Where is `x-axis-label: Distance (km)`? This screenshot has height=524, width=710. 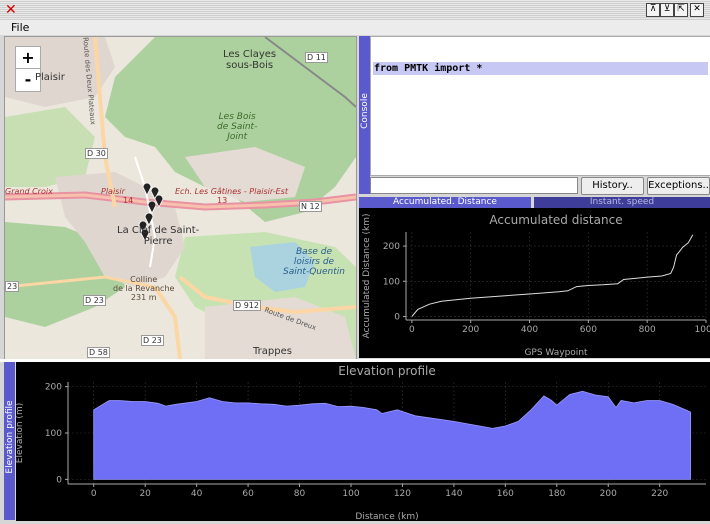
x-axis-label: Distance (km) is located at coordinates (386, 516).